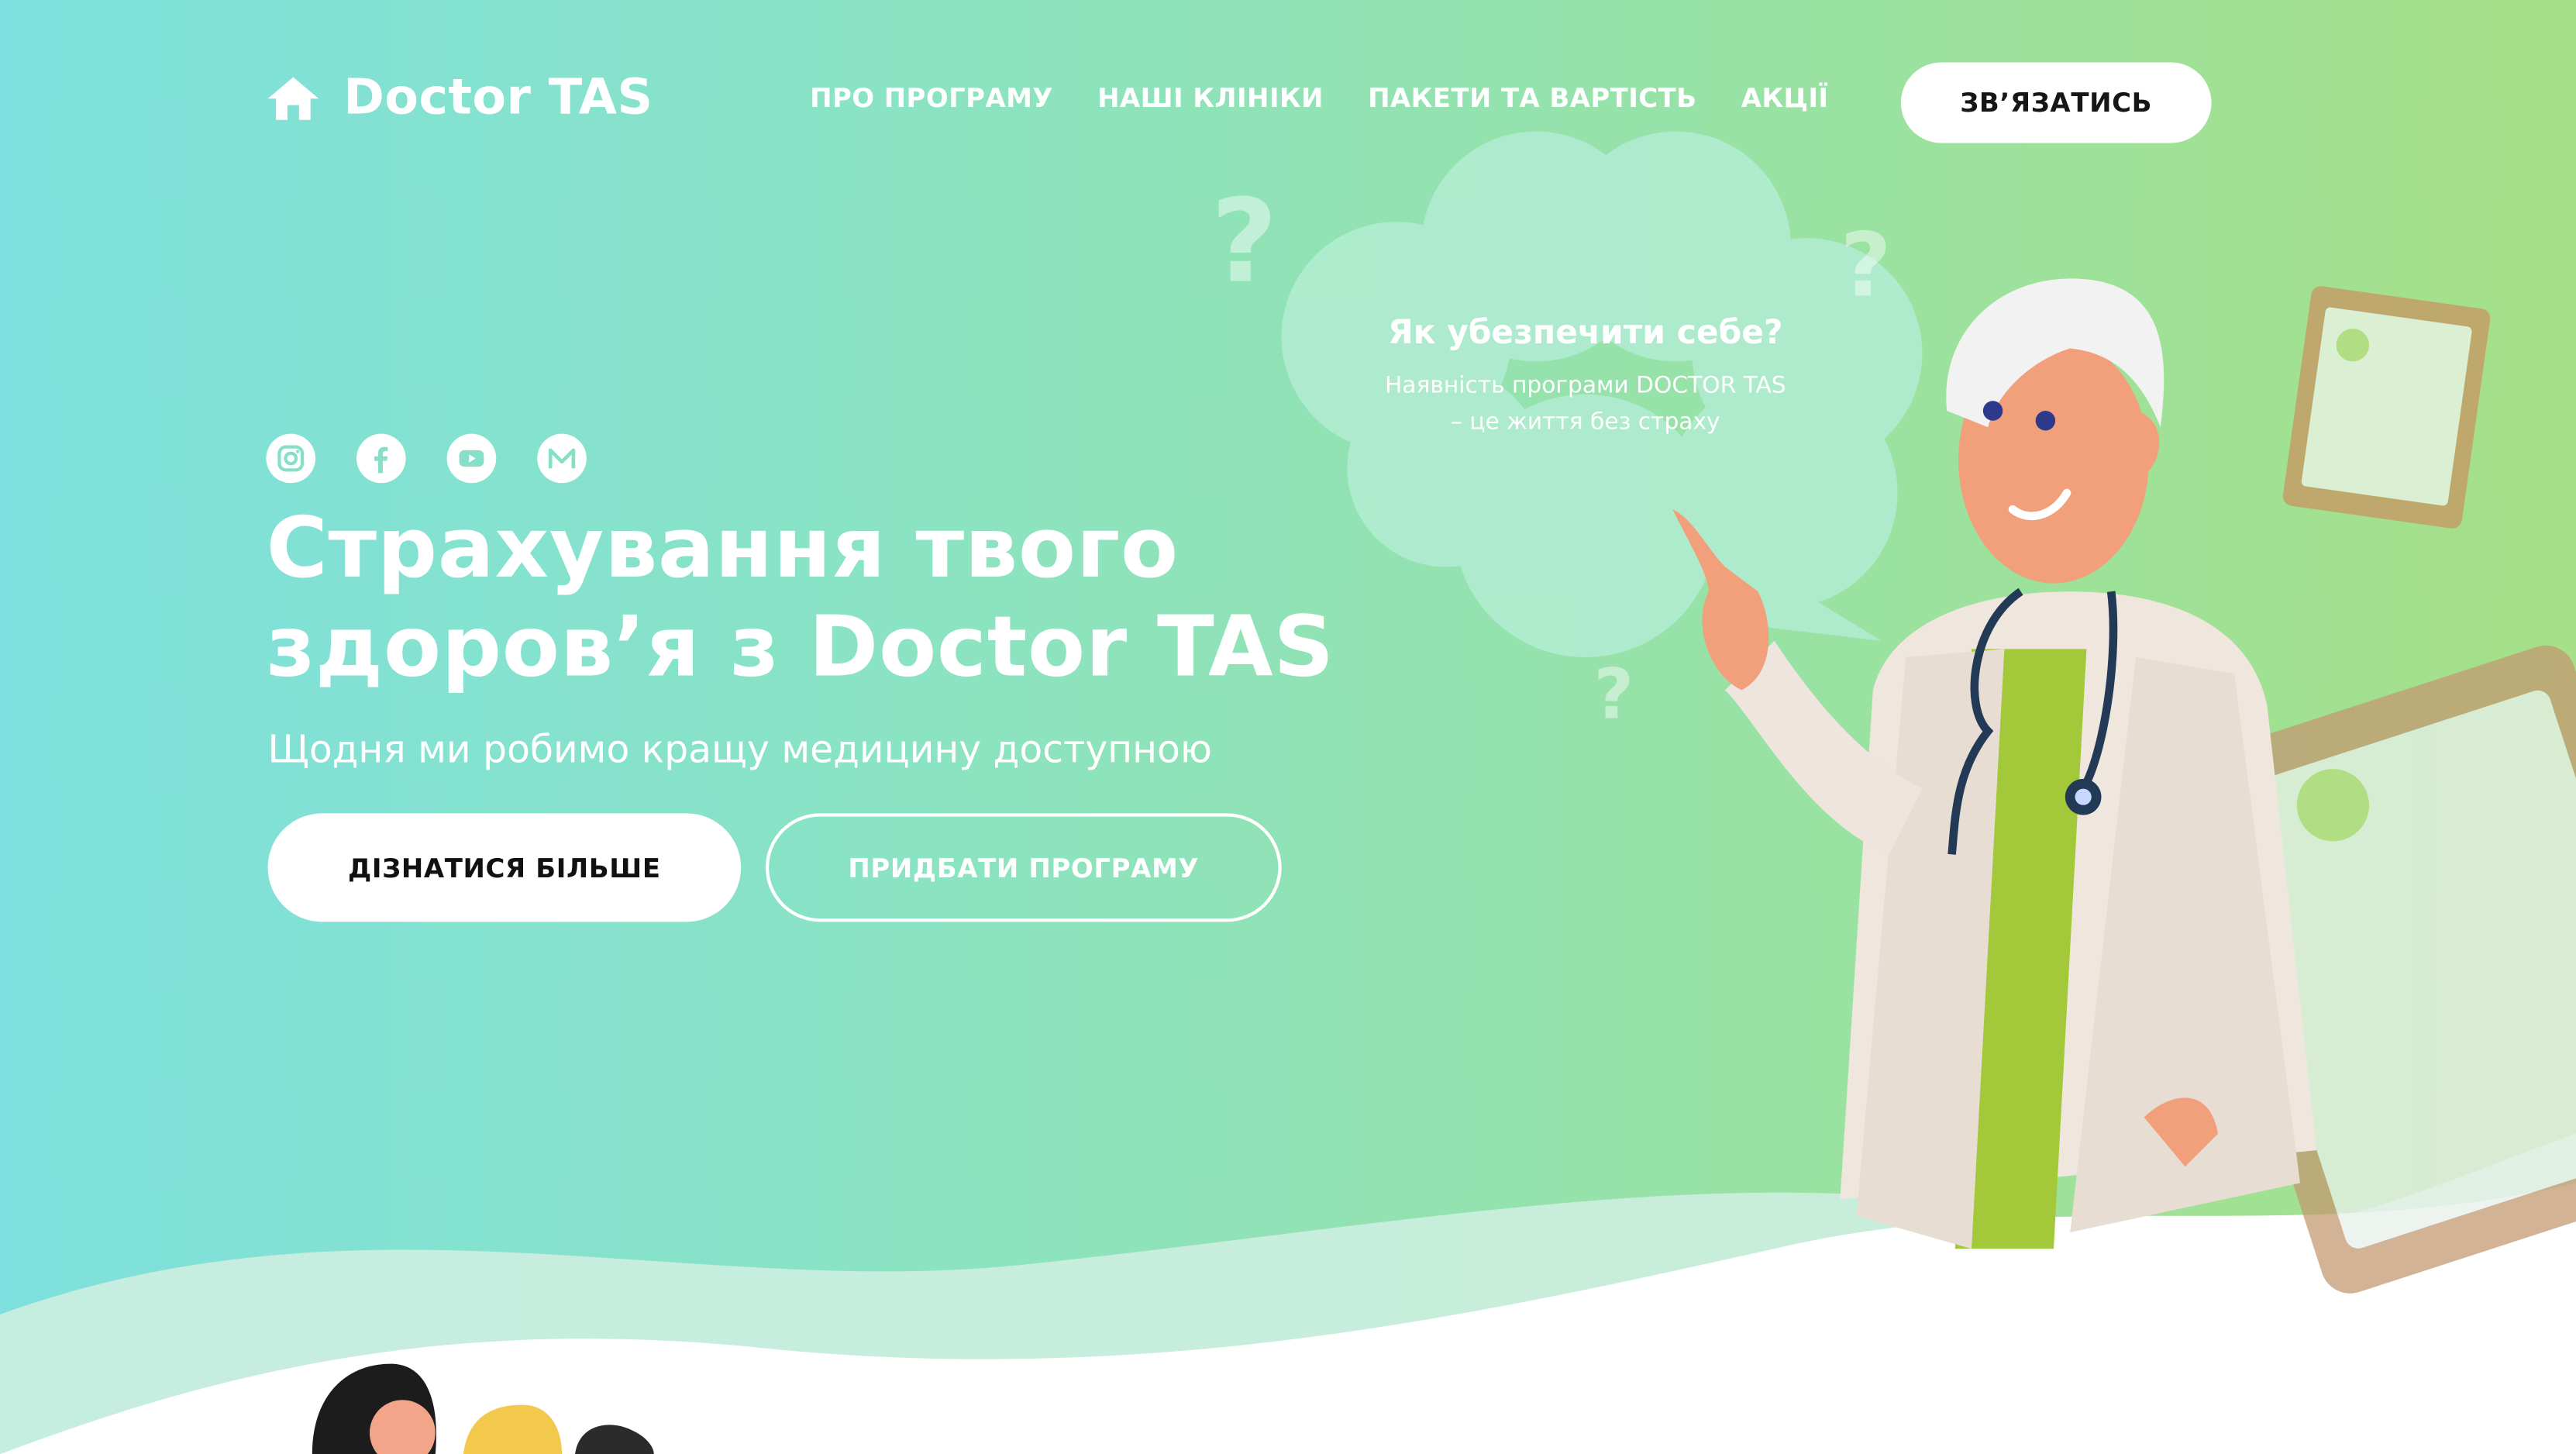  Describe the element at coordinates (381, 458) in the screenshot. I see `facebook-icon` at that location.